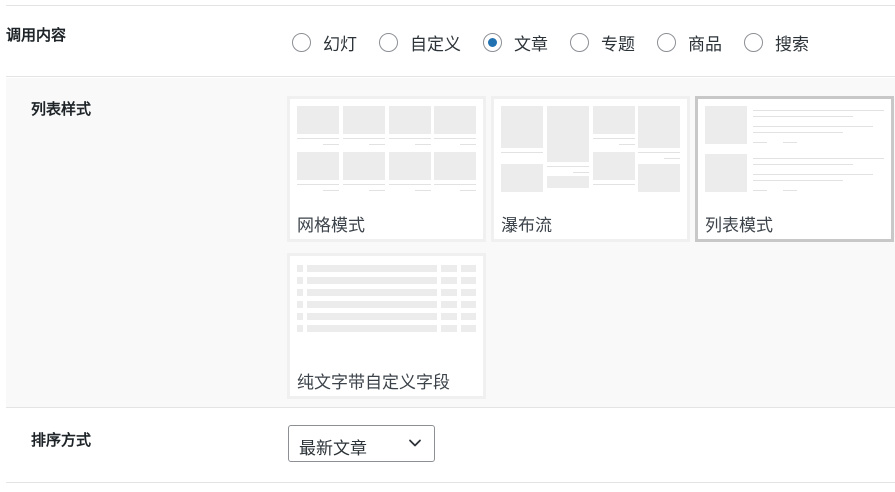  What do you see at coordinates (36, 35) in the screenshot?
I see `call-content-label: 调用内容` at bounding box center [36, 35].